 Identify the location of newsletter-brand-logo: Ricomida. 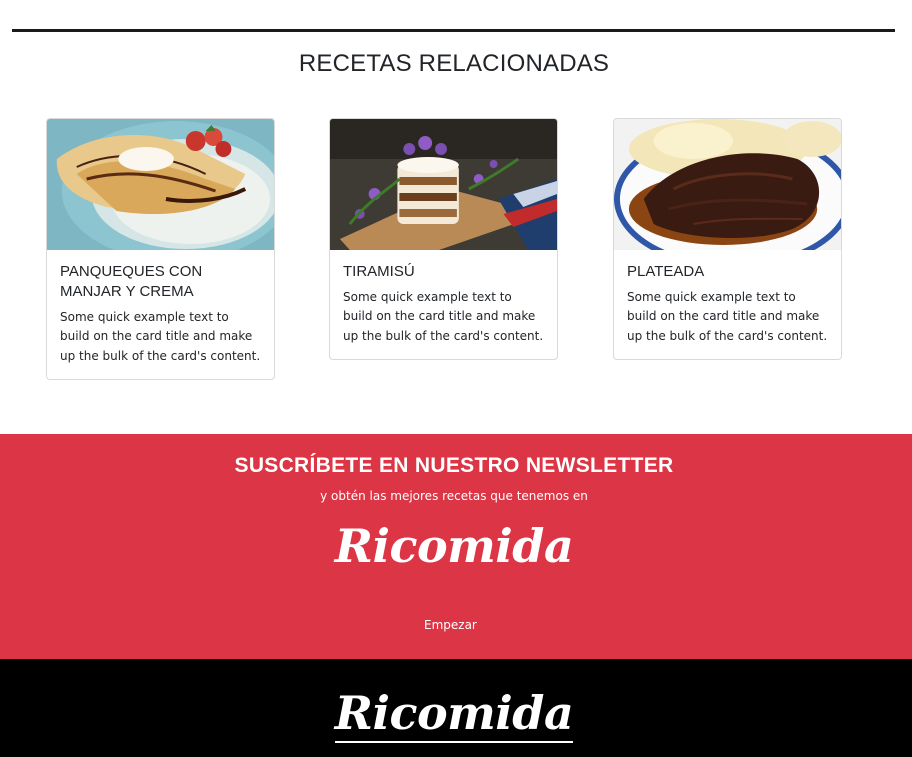
(454, 546).